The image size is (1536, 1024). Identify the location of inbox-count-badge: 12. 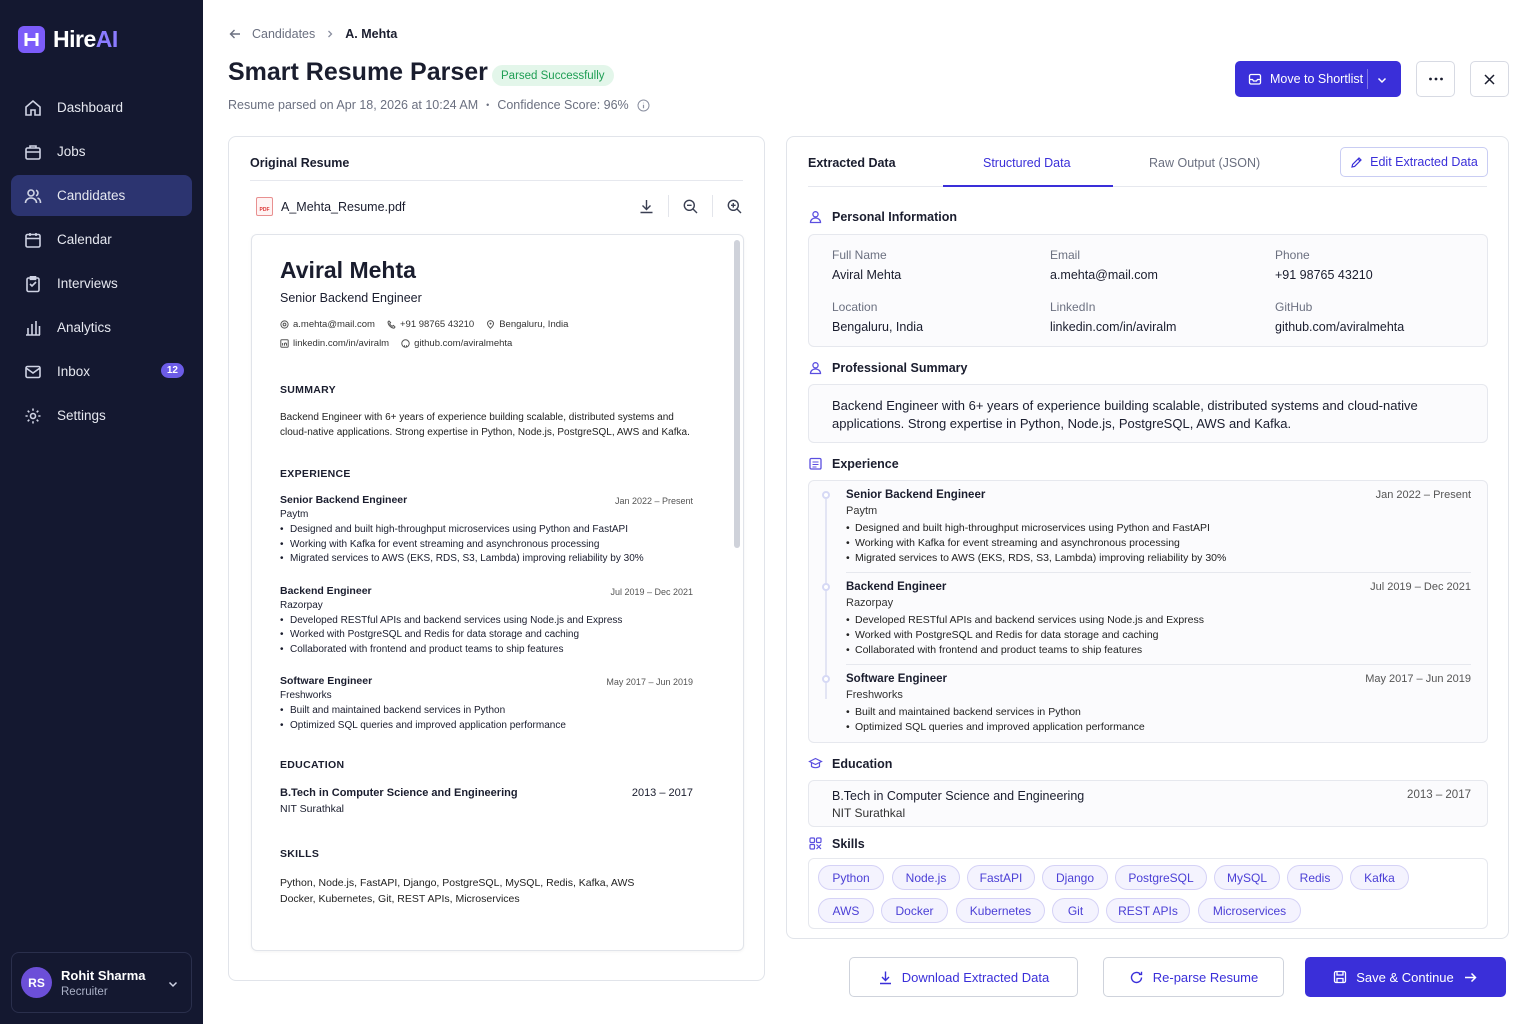
(172, 370).